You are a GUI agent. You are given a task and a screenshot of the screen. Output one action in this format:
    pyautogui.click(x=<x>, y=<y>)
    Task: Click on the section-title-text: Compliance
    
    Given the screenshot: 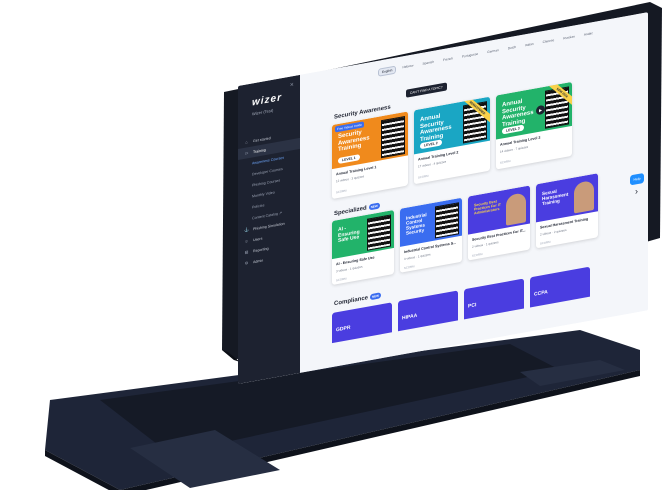 What is the action you would take?
    pyautogui.click(x=351, y=301)
    